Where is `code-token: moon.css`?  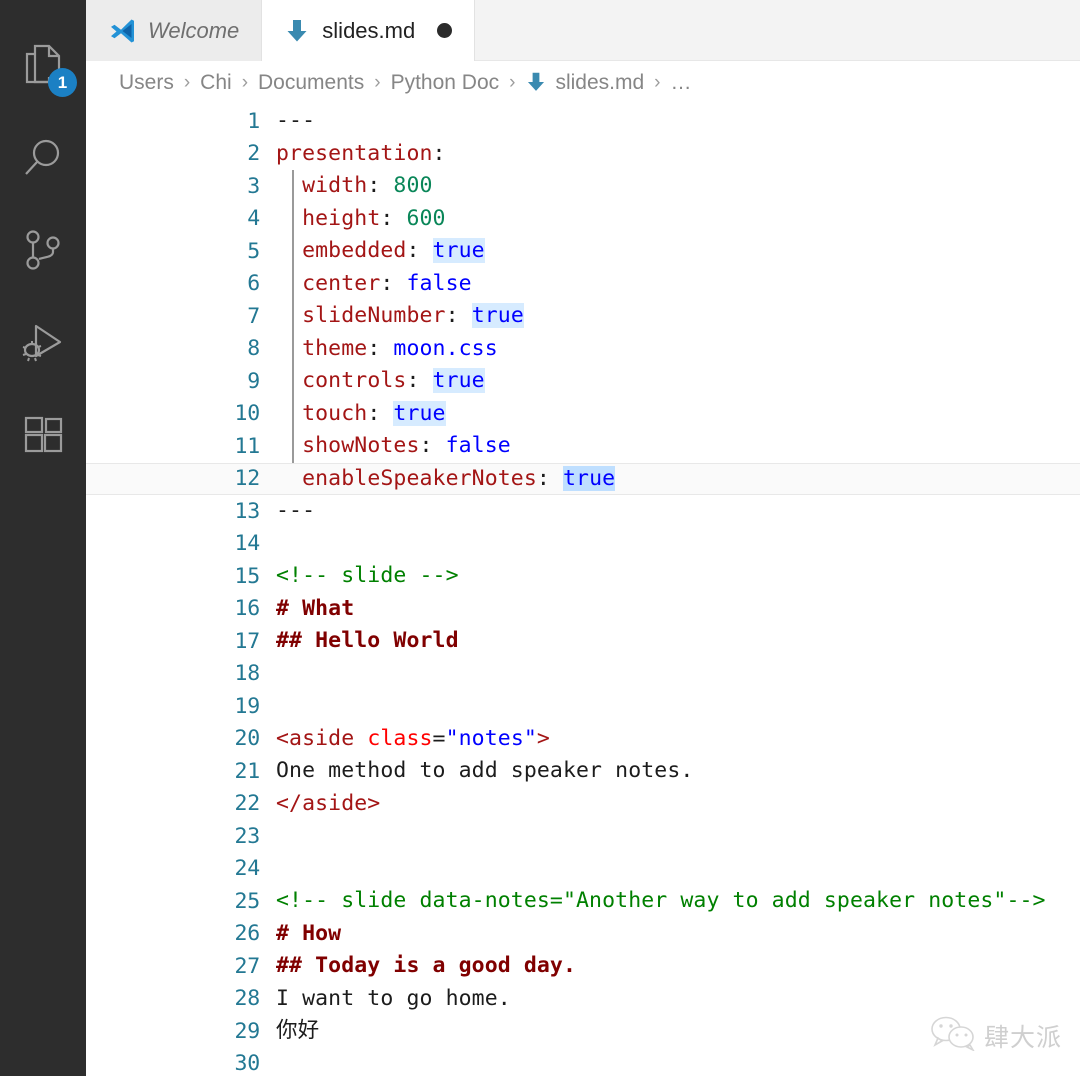 code-token: moon.css is located at coordinates (445, 348).